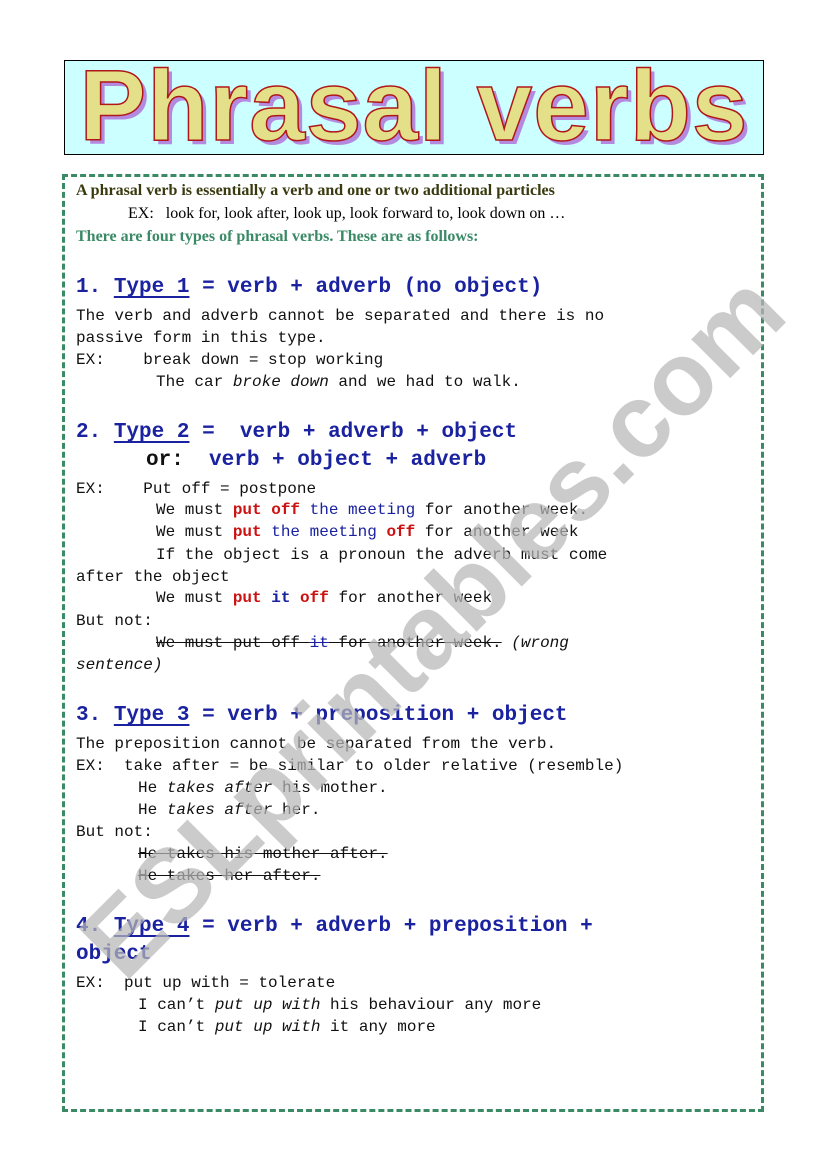 This screenshot has height=1169, width=826. Describe the element at coordinates (89, 287) in the screenshot. I see `section-number: 1.` at that location.